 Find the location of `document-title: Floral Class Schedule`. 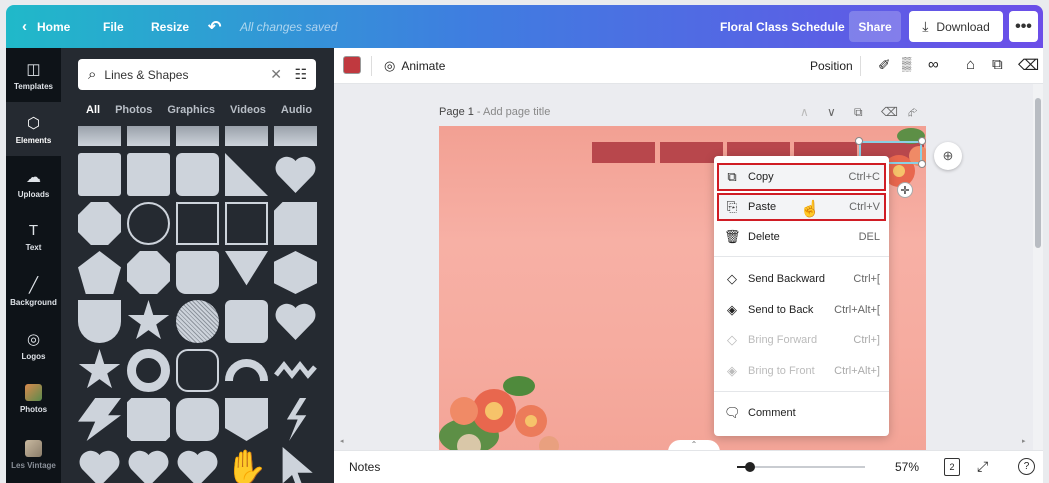

document-title: Floral Class Schedule is located at coordinates (782, 27).